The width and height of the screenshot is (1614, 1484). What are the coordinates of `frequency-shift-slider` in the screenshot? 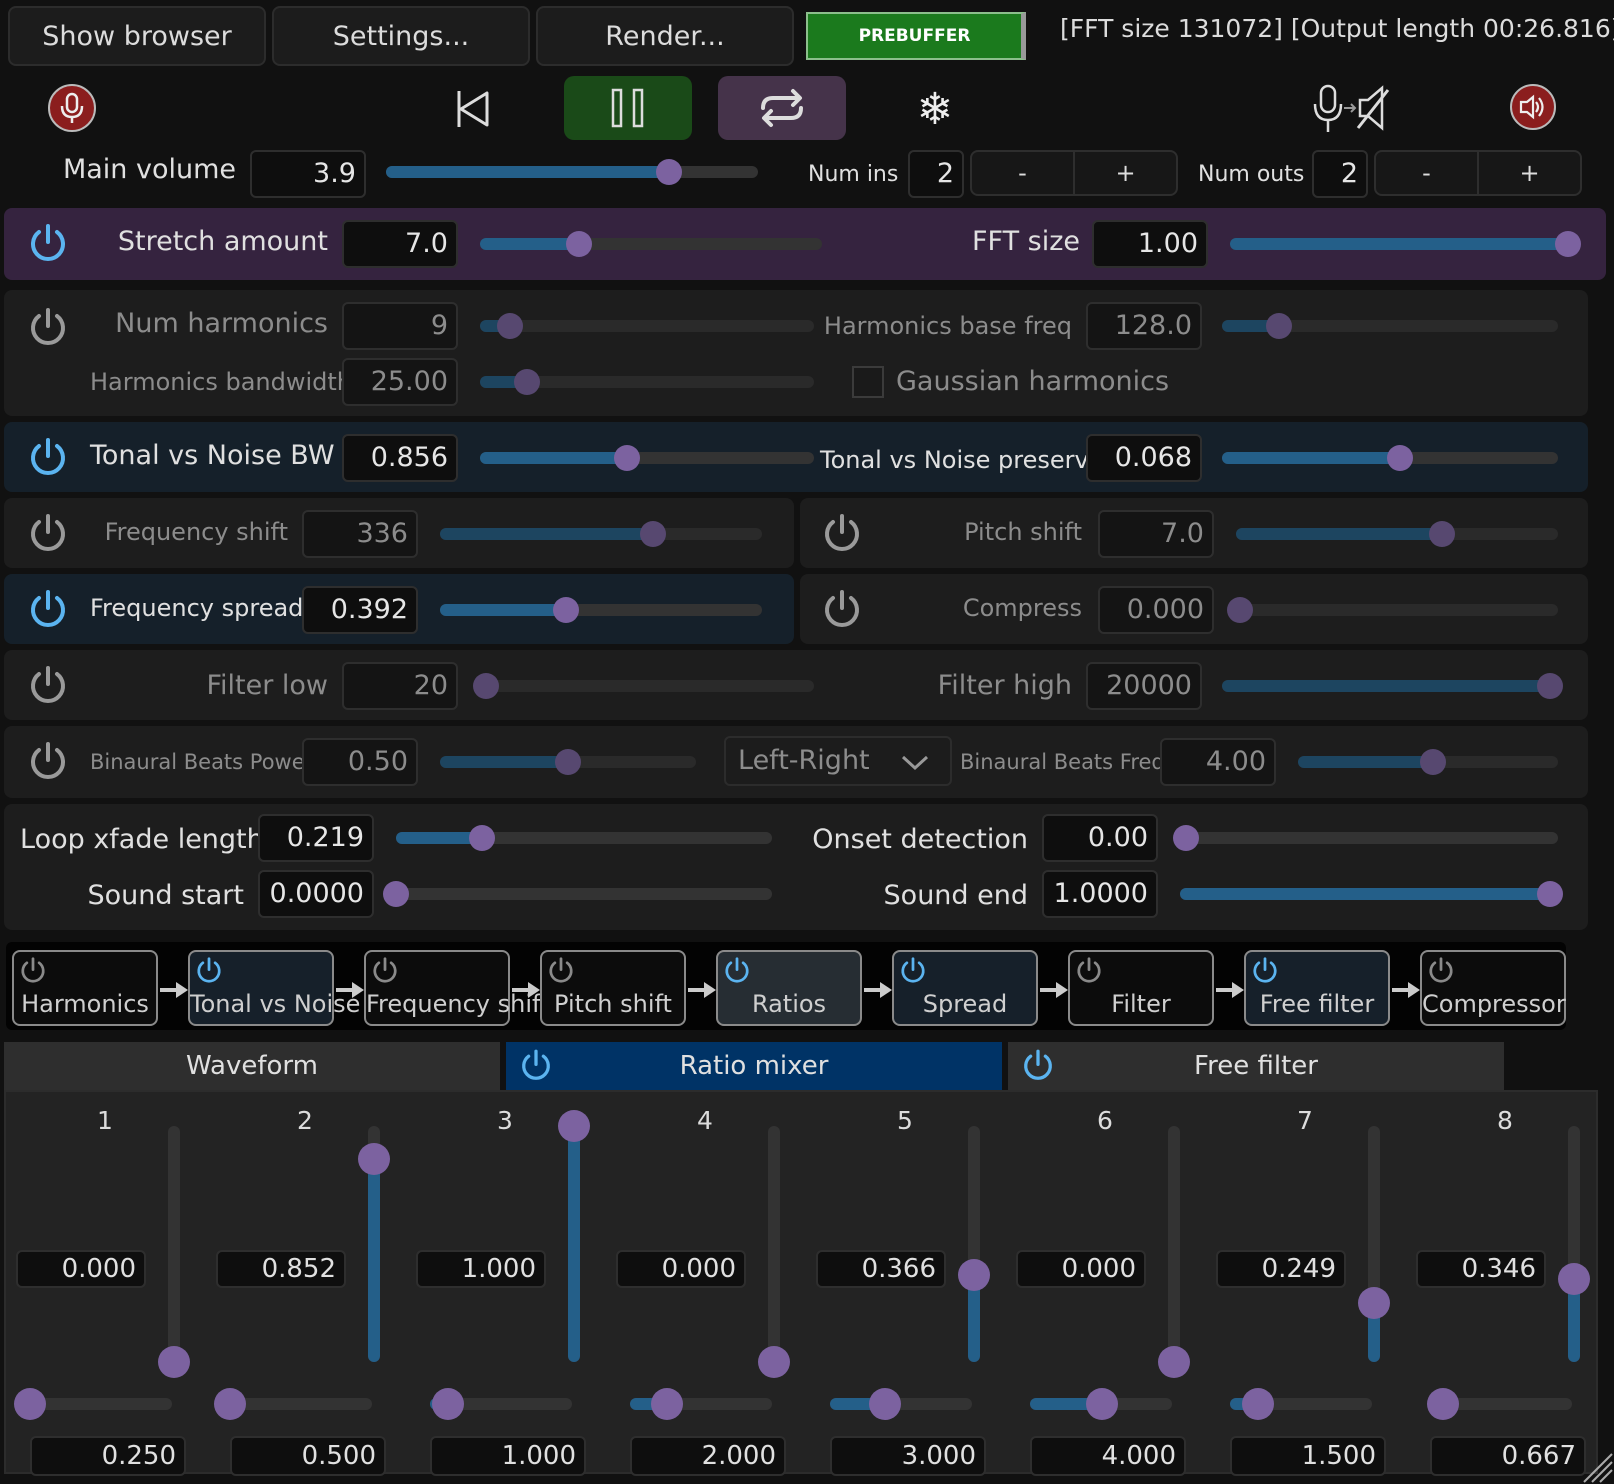 It's located at (601, 534).